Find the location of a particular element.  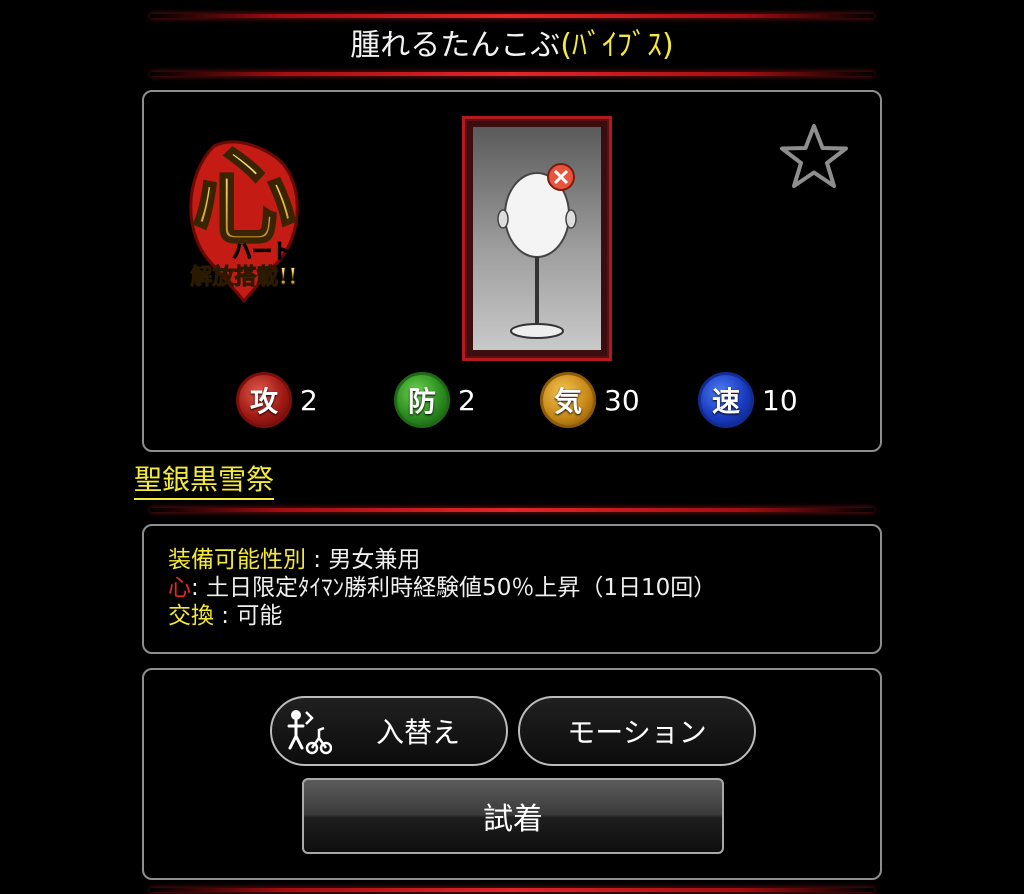

ki-icon: 気 is located at coordinates (568, 400).